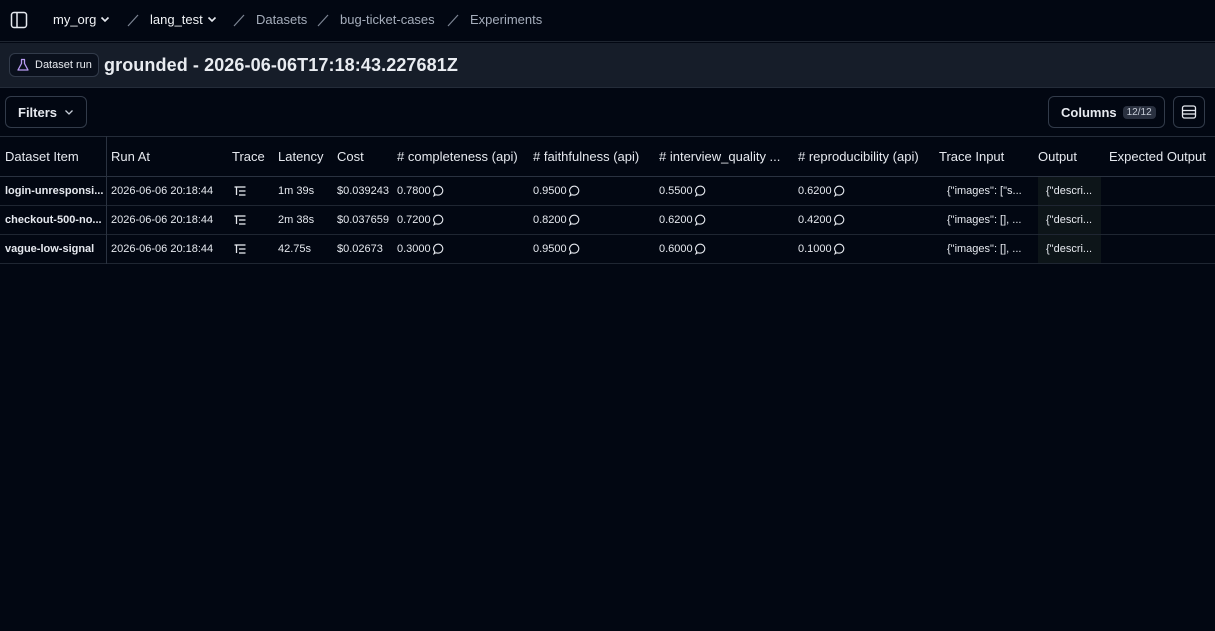  What do you see at coordinates (550, 220) in the screenshot?
I see `score-value: 0.8200` at bounding box center [550, 220].